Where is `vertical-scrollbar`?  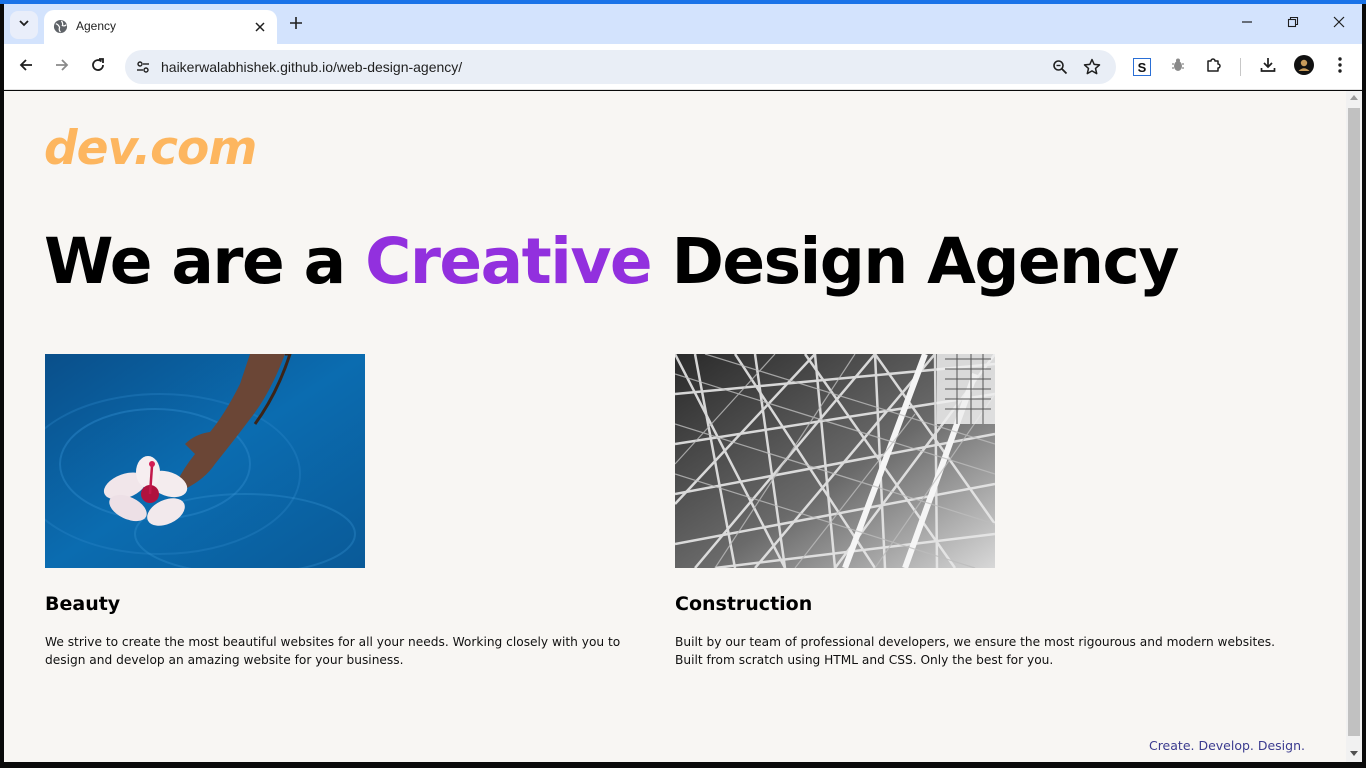 vertical-scrollbar is located at coordinates (1354, 426).